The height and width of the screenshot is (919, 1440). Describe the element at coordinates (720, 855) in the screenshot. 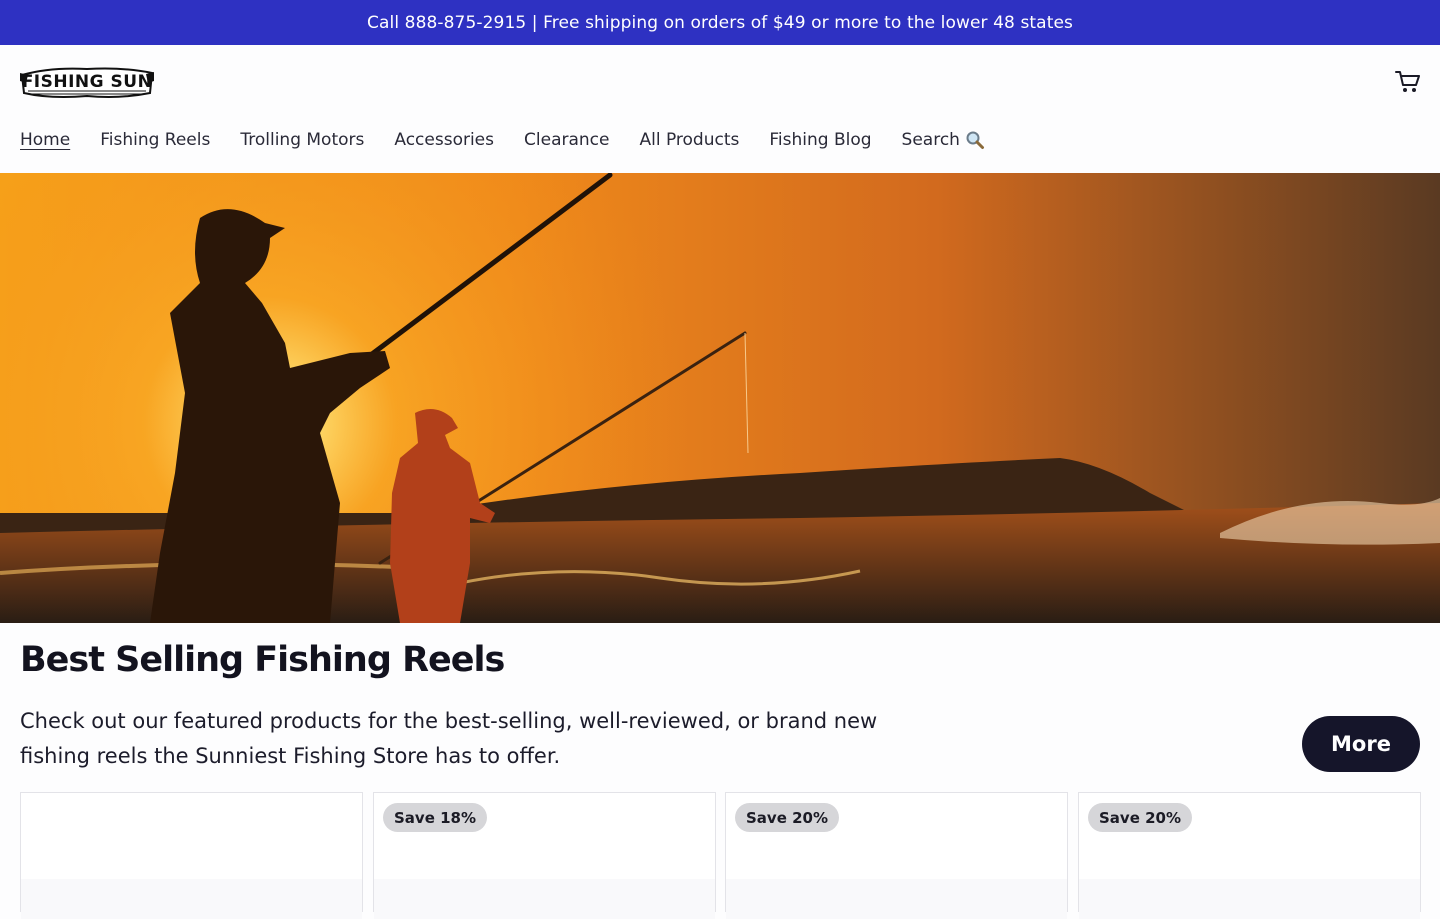

I see `product-grid: Save 18% Save 20% Save 20%` at that location.